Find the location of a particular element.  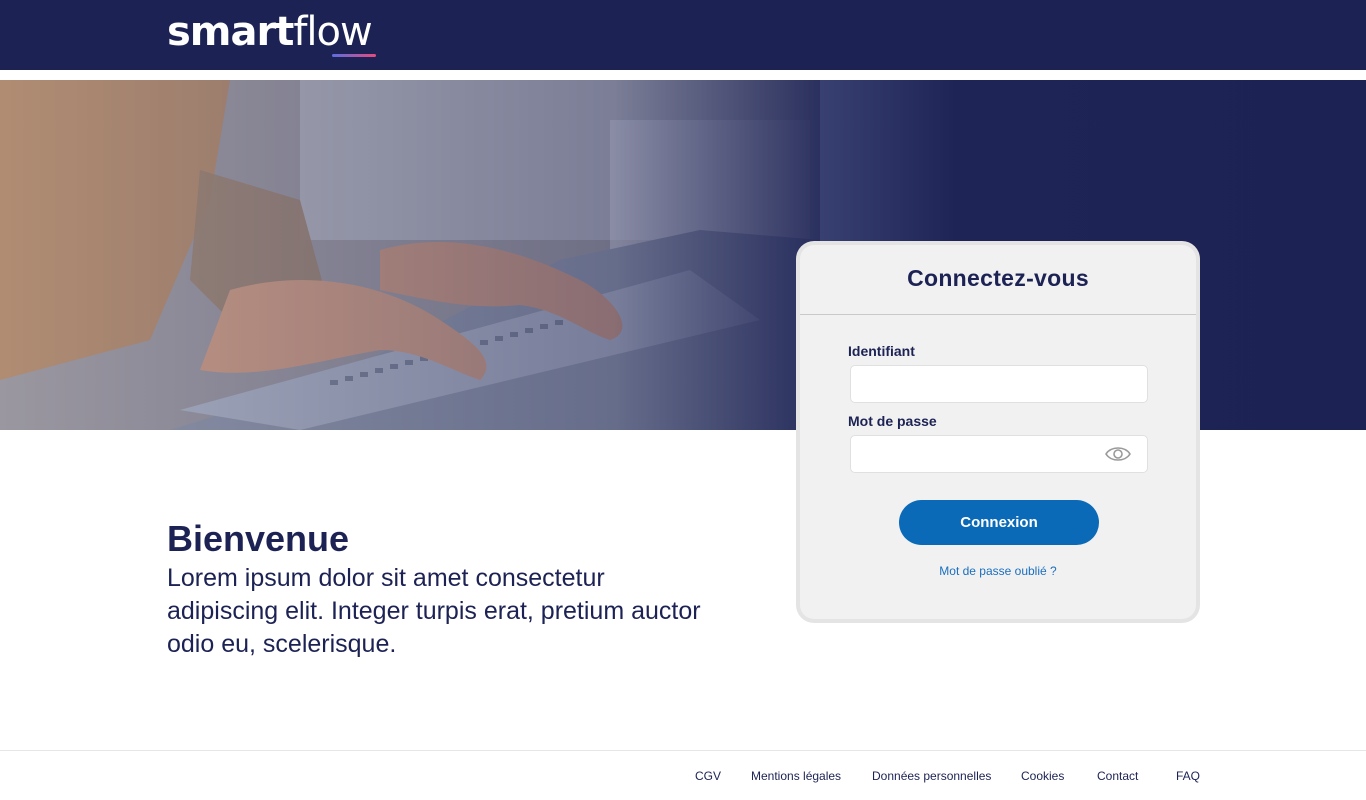

smartflow-logo: smartflow is located at coordinates (270, 34).